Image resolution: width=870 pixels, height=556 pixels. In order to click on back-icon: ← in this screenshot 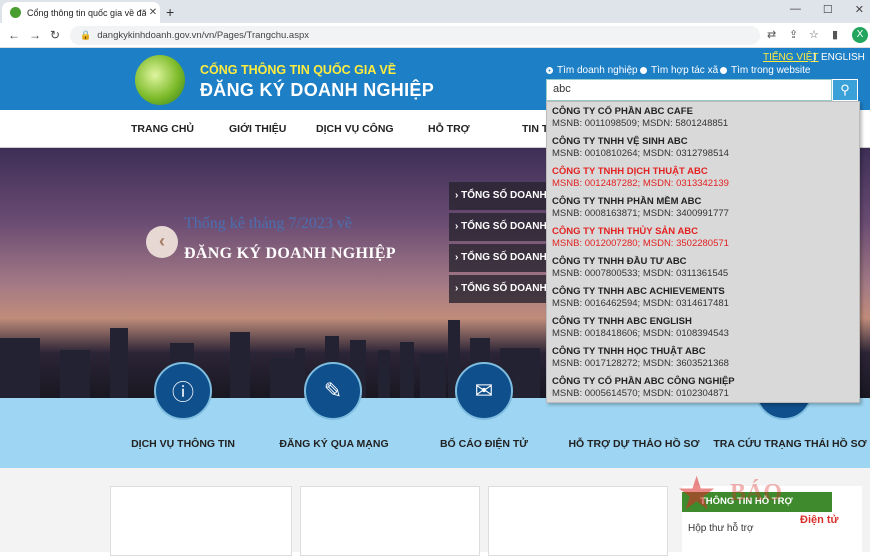, I will do `click(14, 35)`.